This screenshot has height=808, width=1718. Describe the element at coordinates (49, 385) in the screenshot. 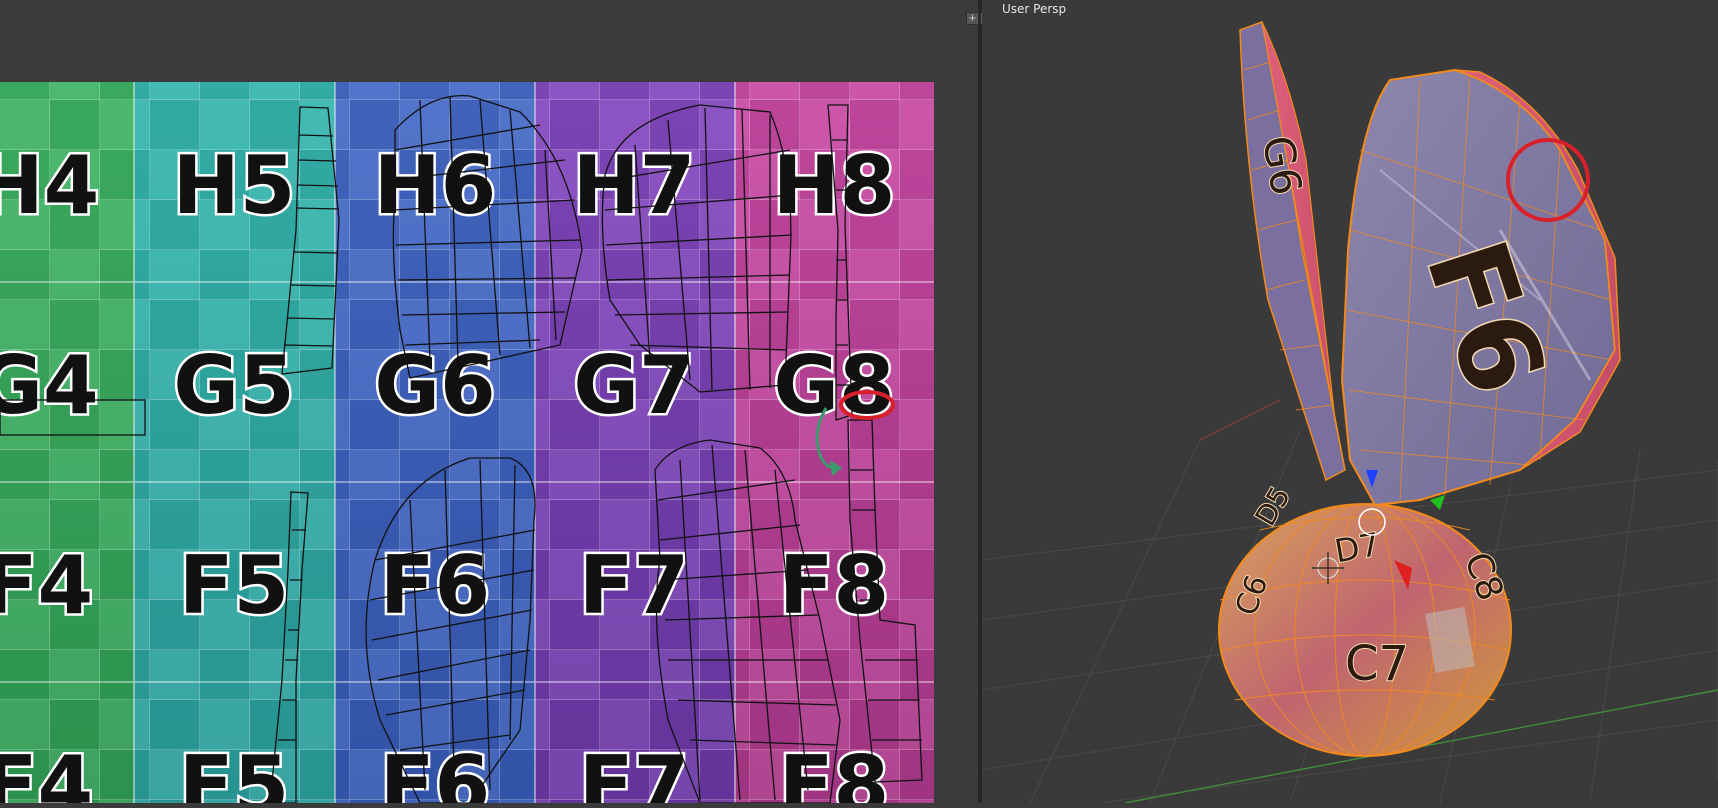

I see `grid-label-g4: G4` at that location.